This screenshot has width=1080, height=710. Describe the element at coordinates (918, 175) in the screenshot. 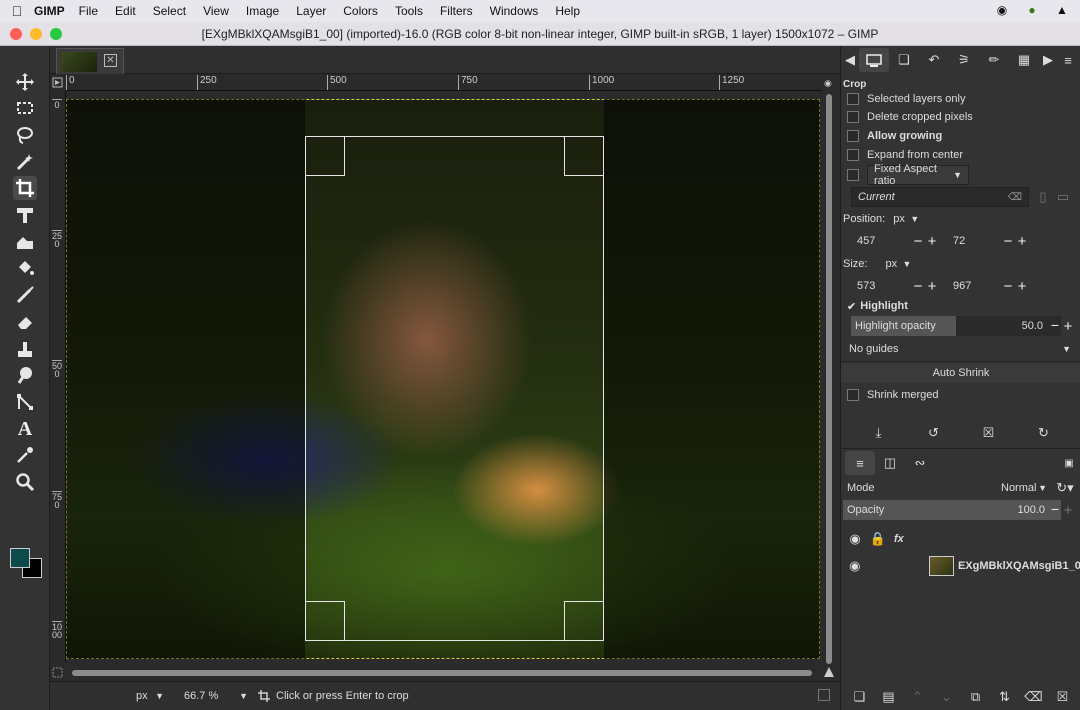

I see `fixed-aspect-select: Fixed Aspect ratio ▼` at that location.